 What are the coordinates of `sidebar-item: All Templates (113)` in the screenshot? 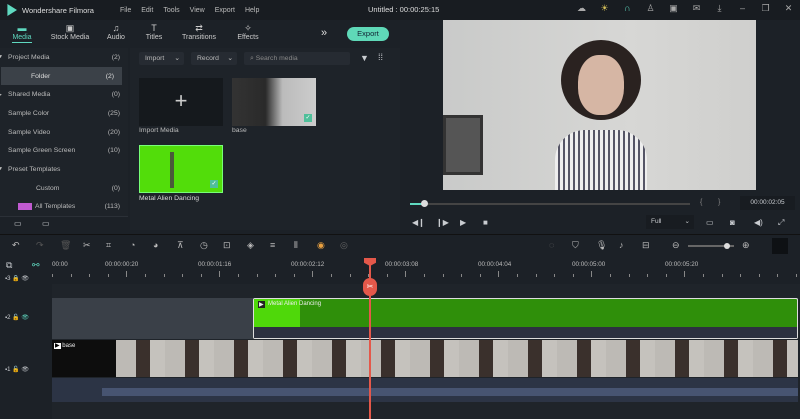 It's located at (64, 207).